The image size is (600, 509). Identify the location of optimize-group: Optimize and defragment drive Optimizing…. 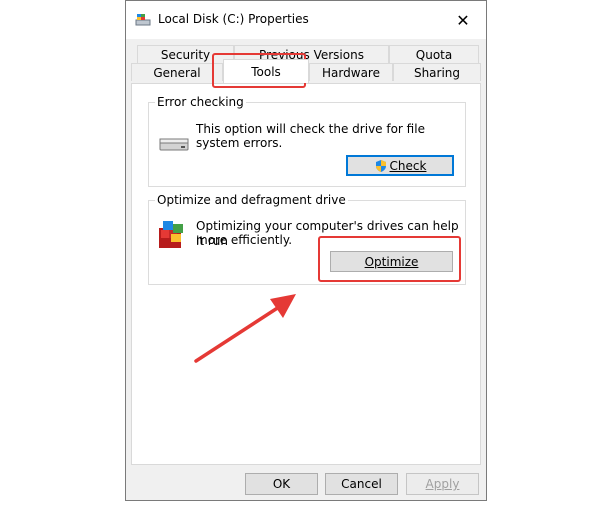
(307, 239).